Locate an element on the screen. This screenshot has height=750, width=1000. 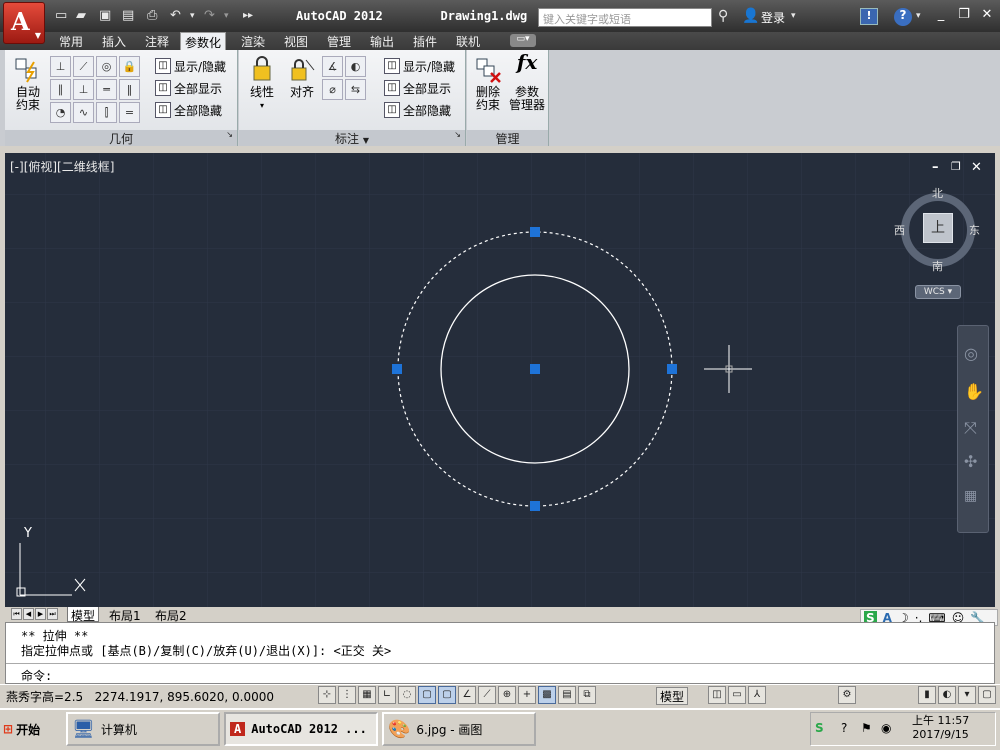
restore-icon: ❐ is located at coordinates (964, 16).